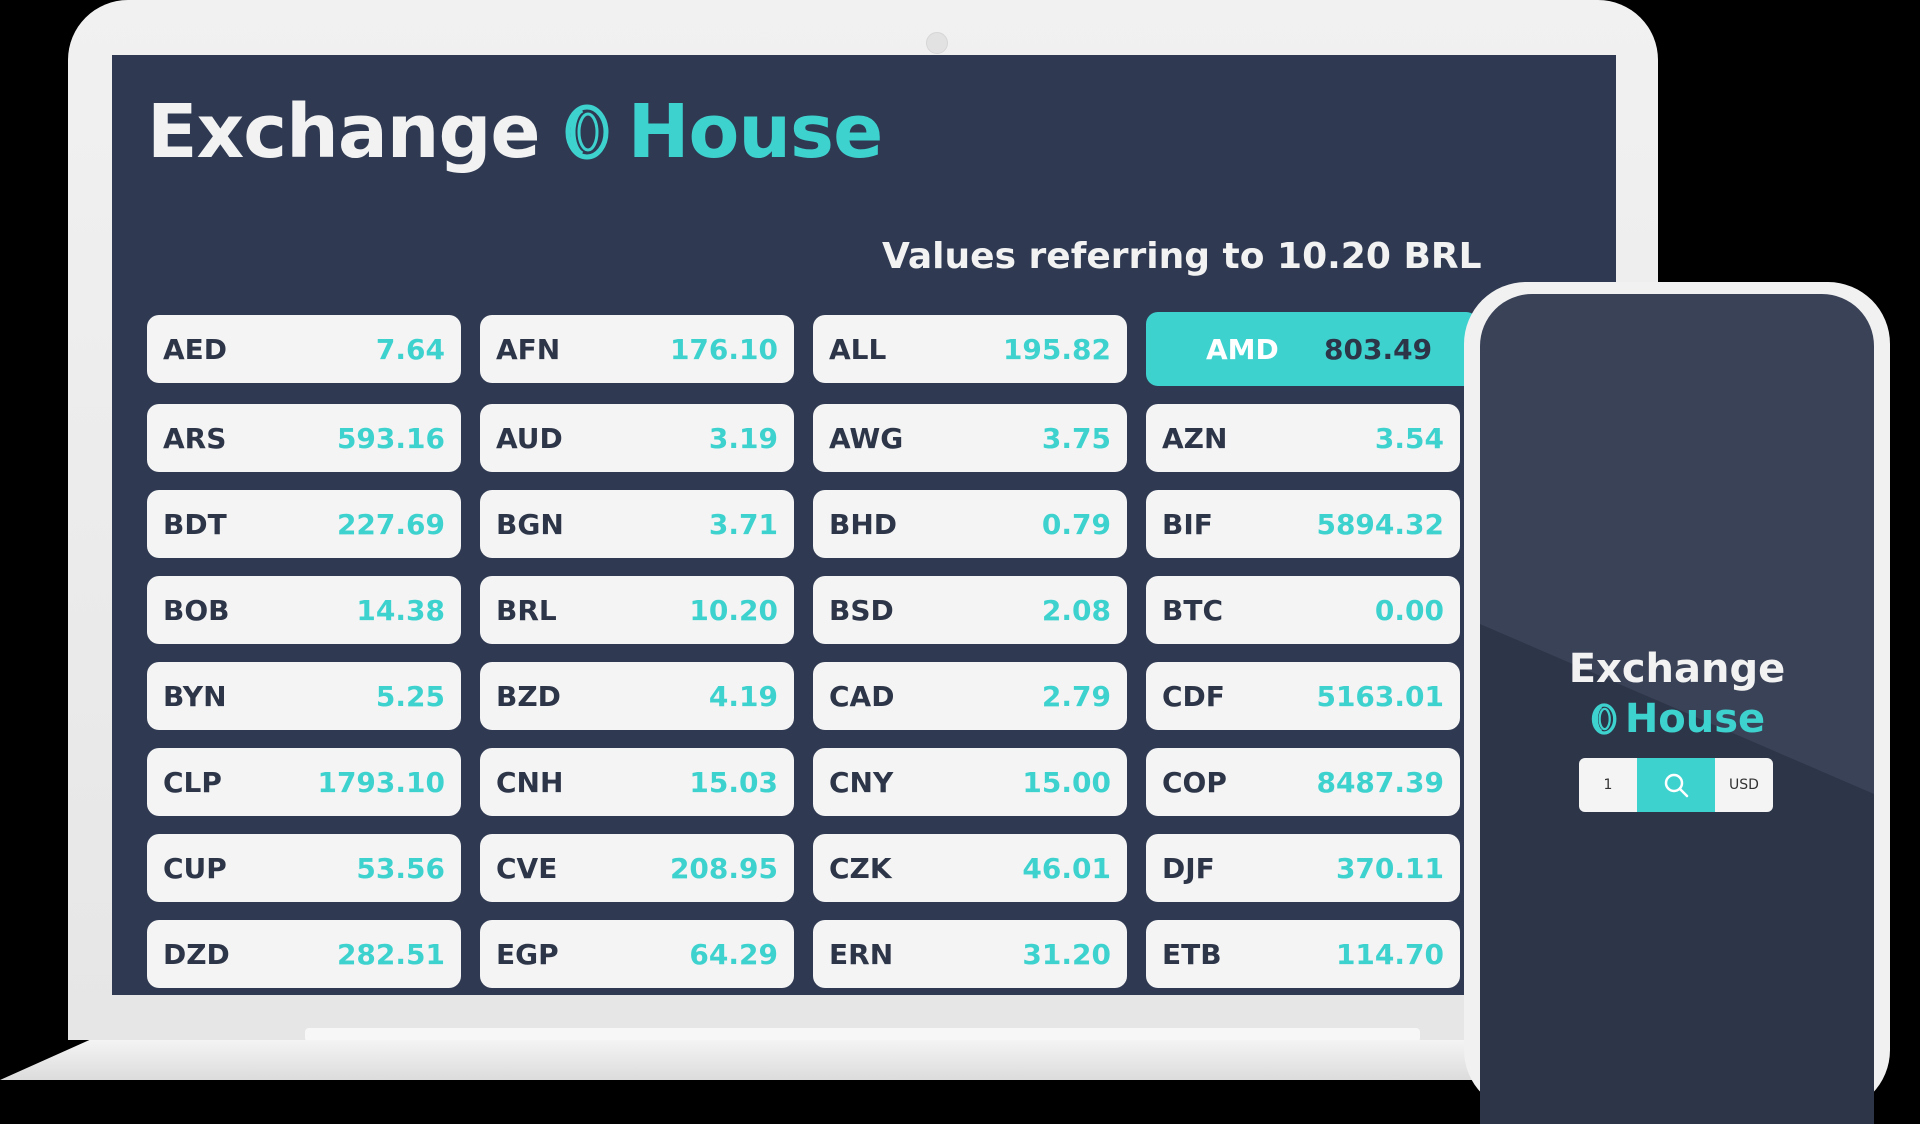 This screenshot has height=1124, width=1920. What do you see at coordinates (400, 610) in the screenshot?
I see `currency-value: 14.38` at bounding box center [400, 610].